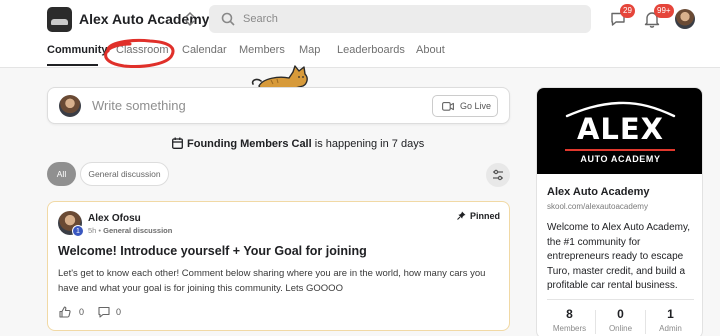  Describe the element at coordinates (177, 143) in the screenshot. I see `calendar-icon` at that location.